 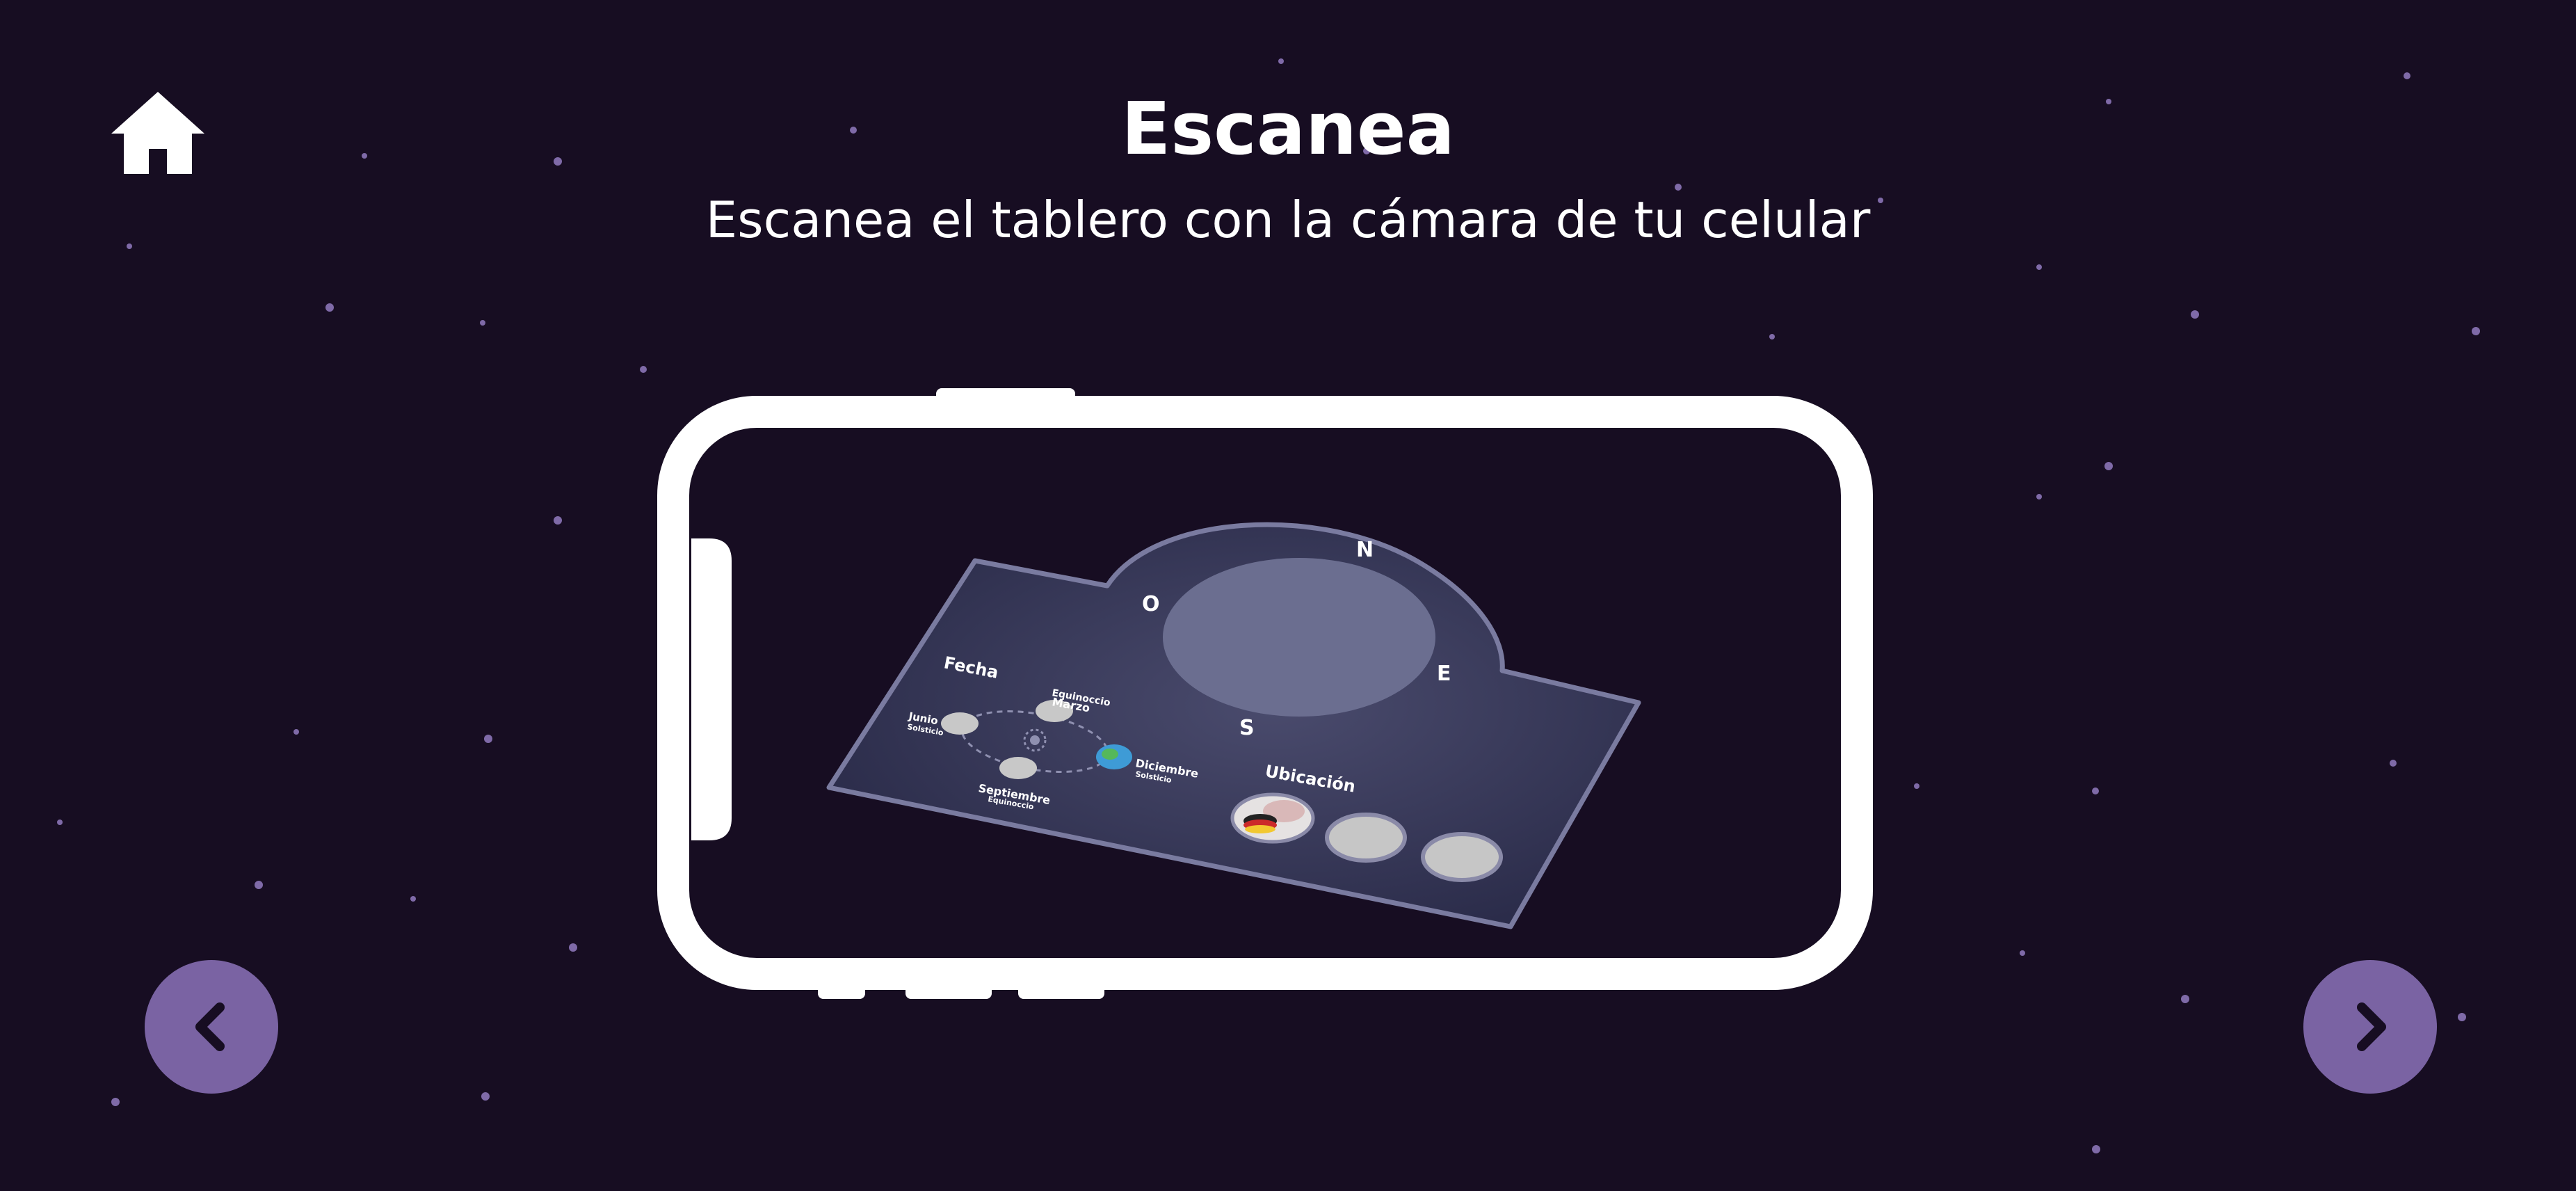 What do you see at coordinates (711, 689) in the screenshot?
I see `phone-notch` at bounding box center [711, 689].